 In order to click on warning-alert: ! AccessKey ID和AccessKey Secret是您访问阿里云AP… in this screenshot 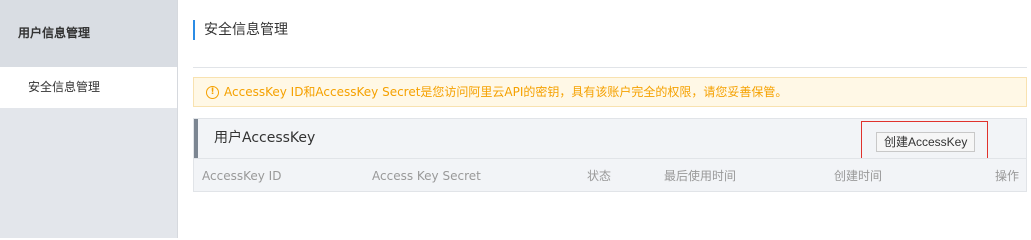, I will do `click(610, 92)`.